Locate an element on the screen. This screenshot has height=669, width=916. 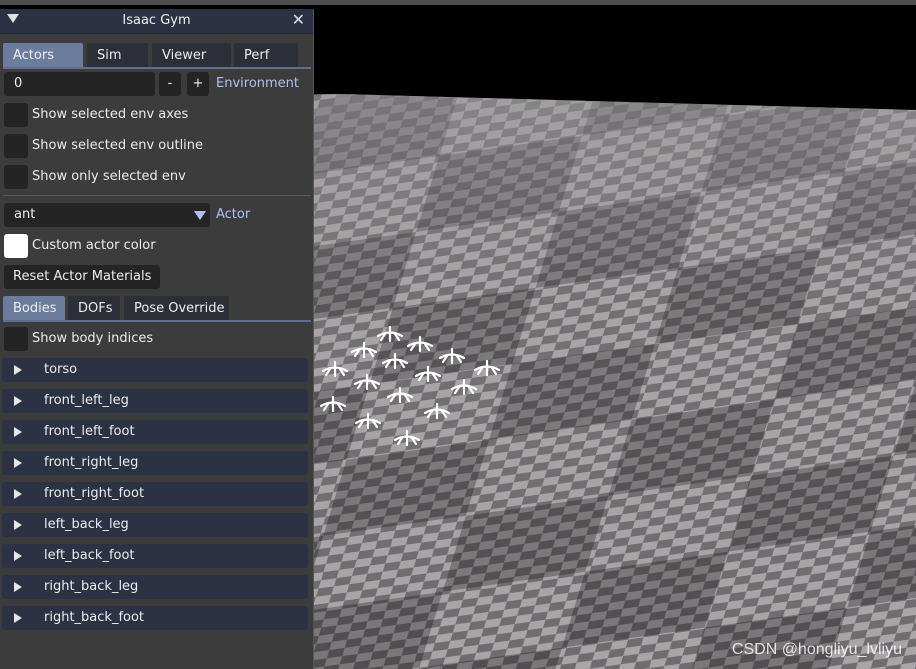
body-label: right_back_leg is located at coordinates (91, 586).